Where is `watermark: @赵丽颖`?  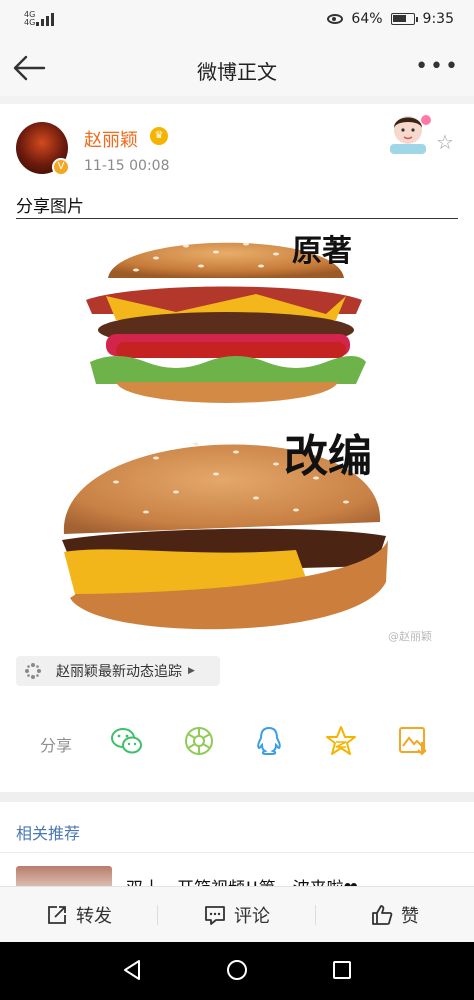 watermark: @赵丽颖 is located at coordinates (410, 636).